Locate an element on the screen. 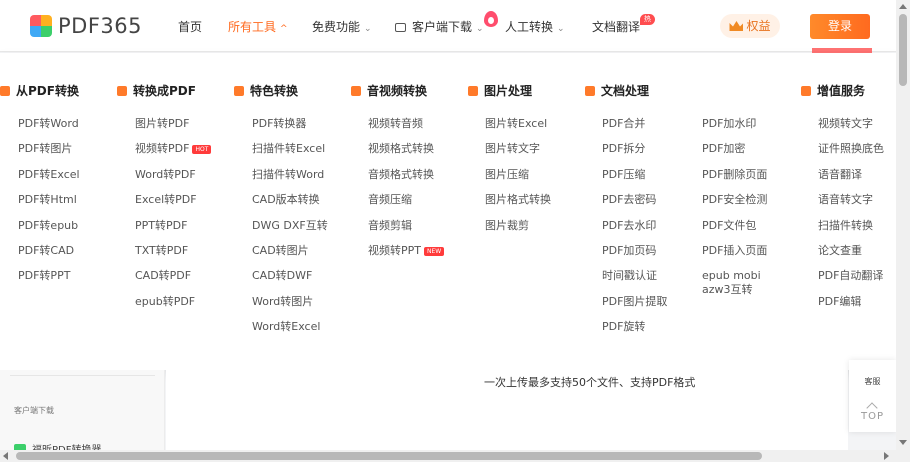  menu-item-label: 图片转Excel is located at coordinates (516, 123).